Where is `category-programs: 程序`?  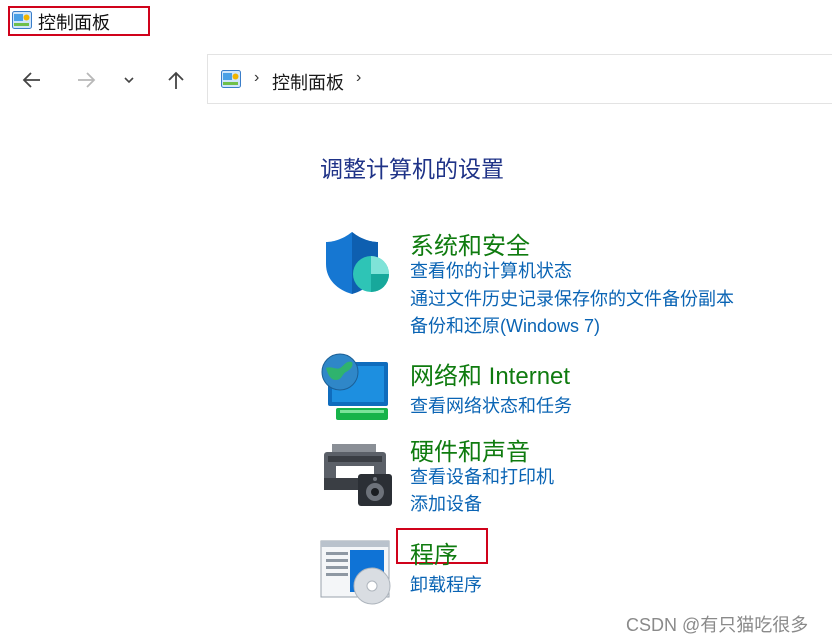
category-programs: 程序 is located at coordinates (434, 552).